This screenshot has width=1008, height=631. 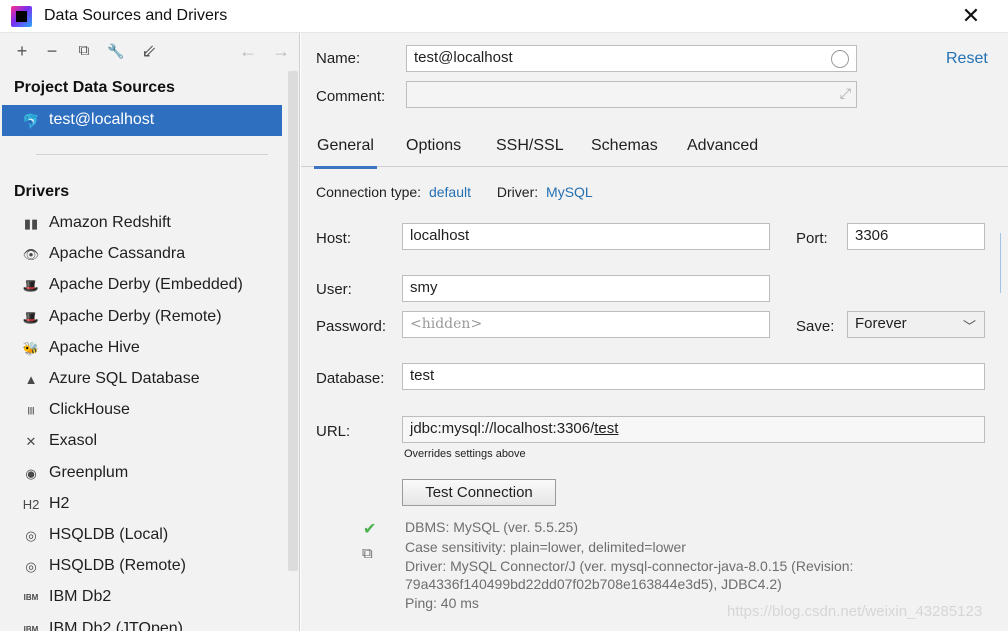 I want to click on password-label: Password:, so click(x=351, y=326).